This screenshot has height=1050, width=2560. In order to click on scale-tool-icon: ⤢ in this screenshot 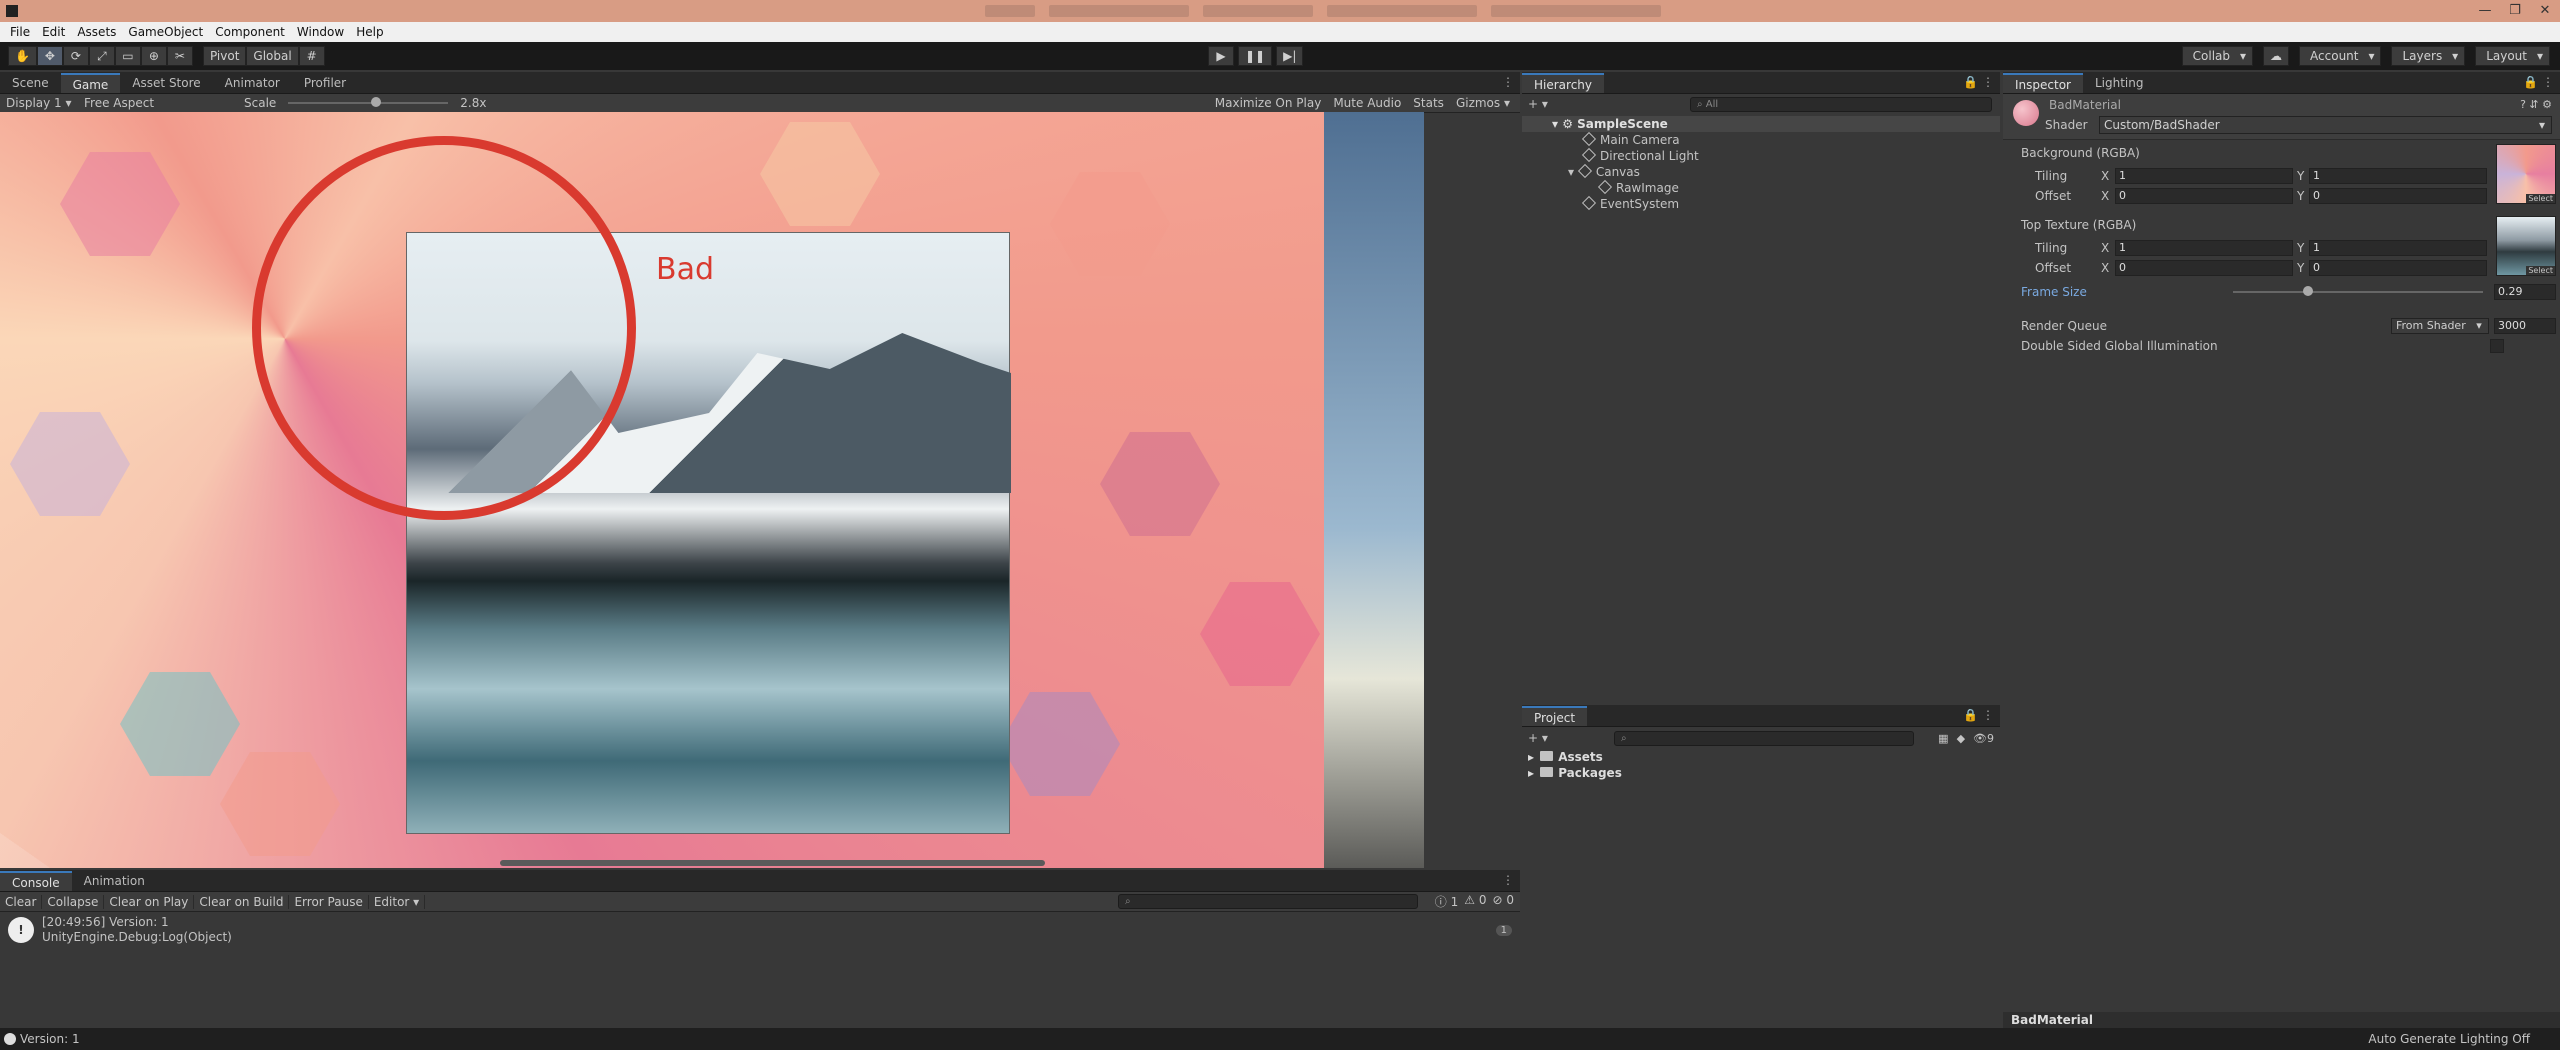, I will do `click(101, 56)`.